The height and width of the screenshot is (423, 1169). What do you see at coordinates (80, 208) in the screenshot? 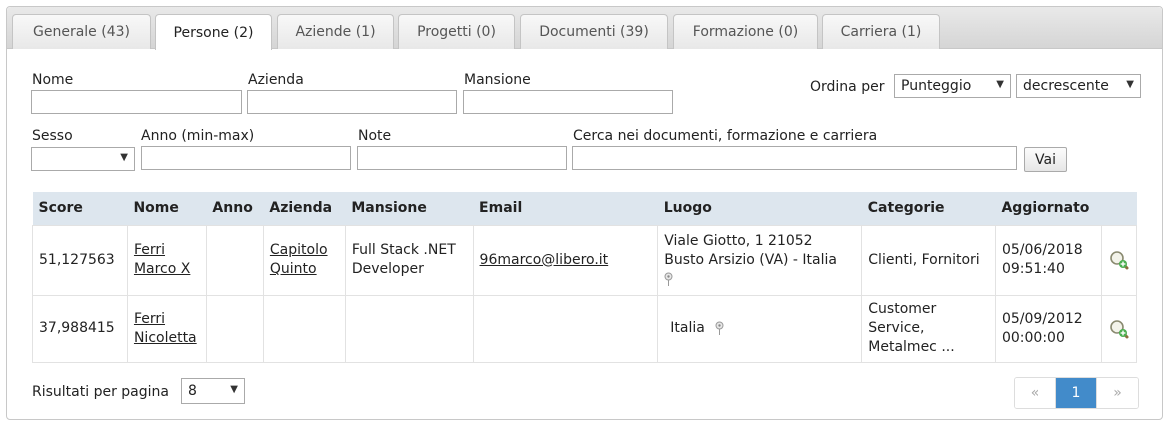
I see `header-score: Score` at bounding box center [80, 208].